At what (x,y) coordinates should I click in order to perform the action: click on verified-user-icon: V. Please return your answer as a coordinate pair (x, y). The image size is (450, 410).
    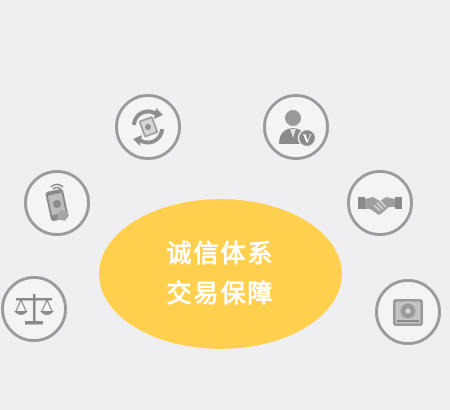
    Looking at the image, I should click on (296, 127).